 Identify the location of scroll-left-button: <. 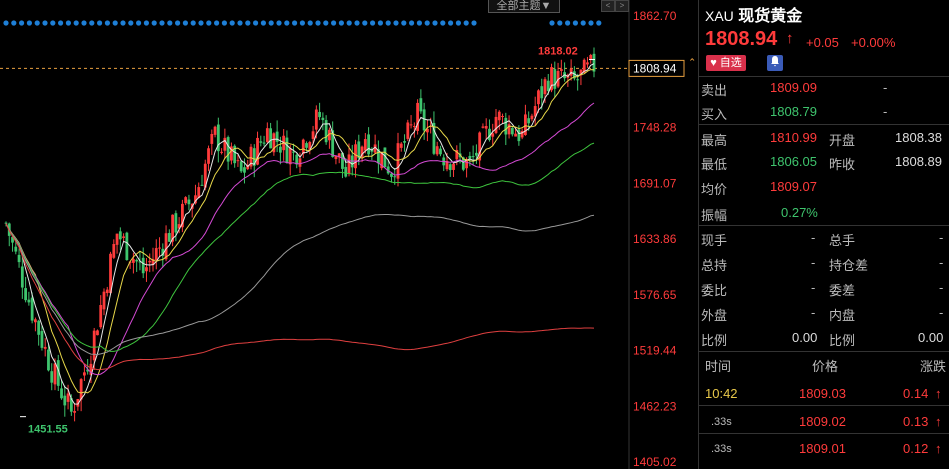
(608, 6).